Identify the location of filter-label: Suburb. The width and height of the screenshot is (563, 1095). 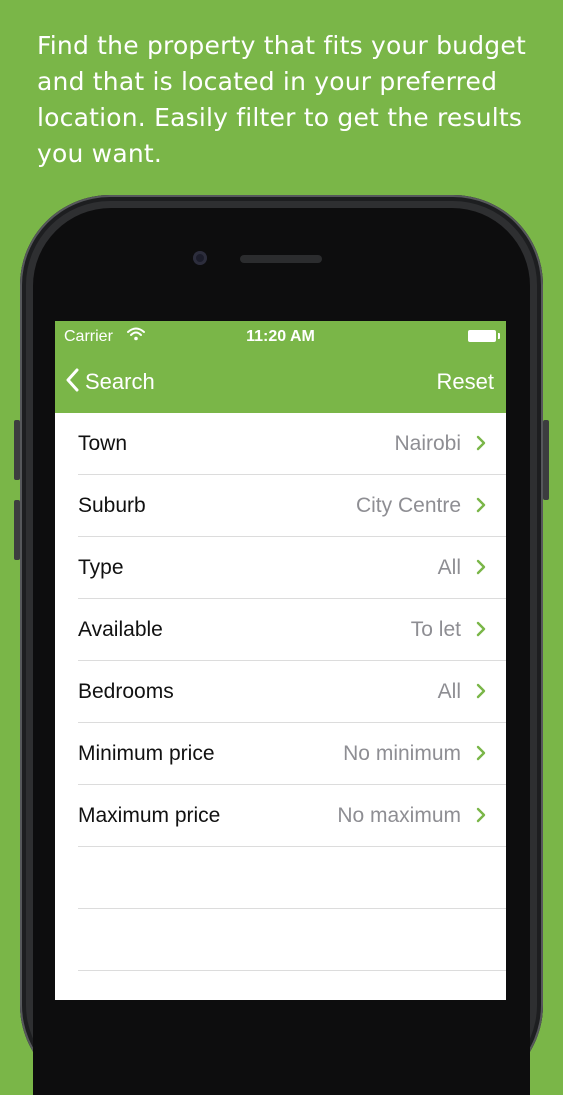
(112, 505).